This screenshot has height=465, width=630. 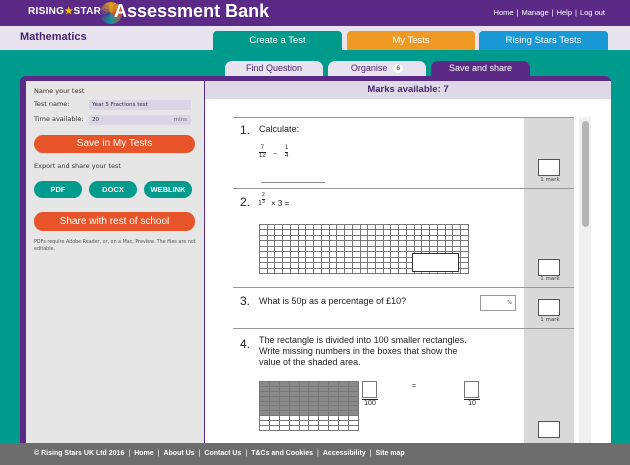 I want to click on fraction-over-10: 10, so click(x=472, y=403).